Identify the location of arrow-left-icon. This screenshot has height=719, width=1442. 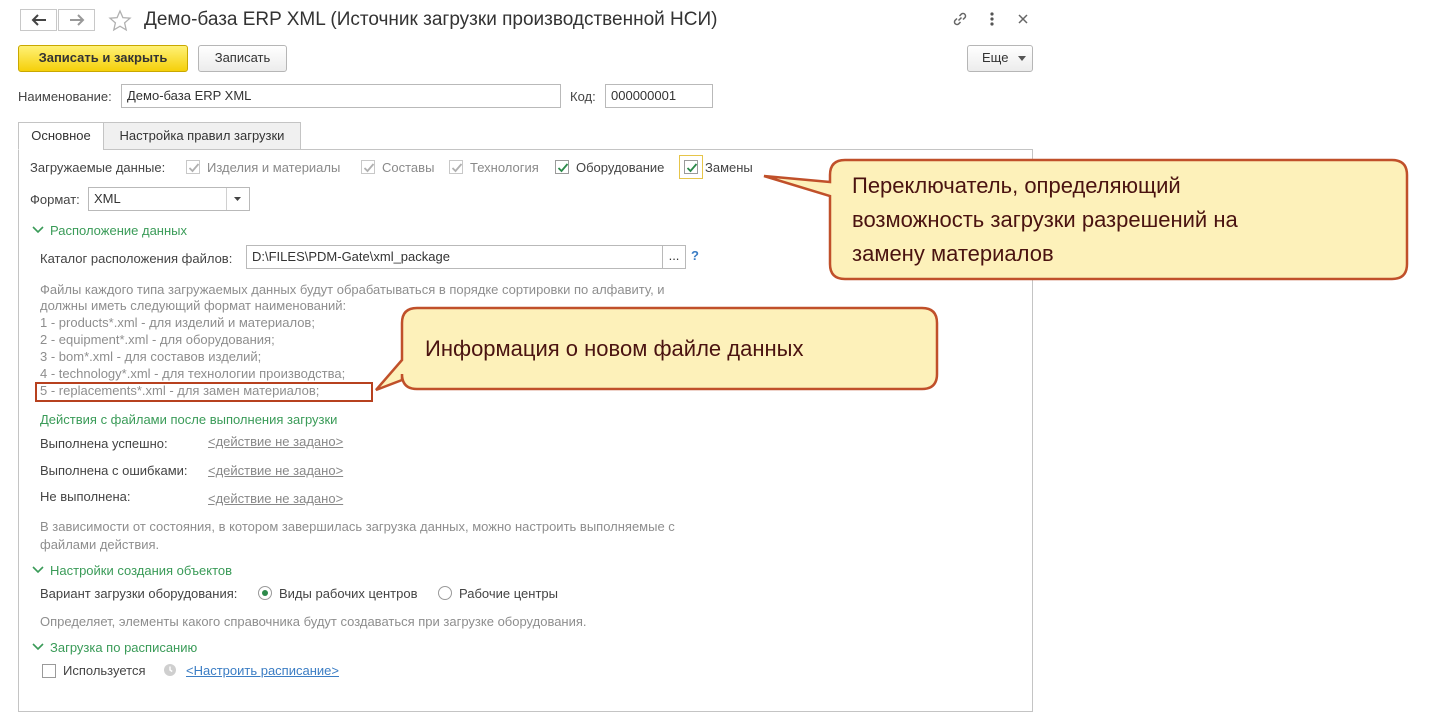
(38, 20).